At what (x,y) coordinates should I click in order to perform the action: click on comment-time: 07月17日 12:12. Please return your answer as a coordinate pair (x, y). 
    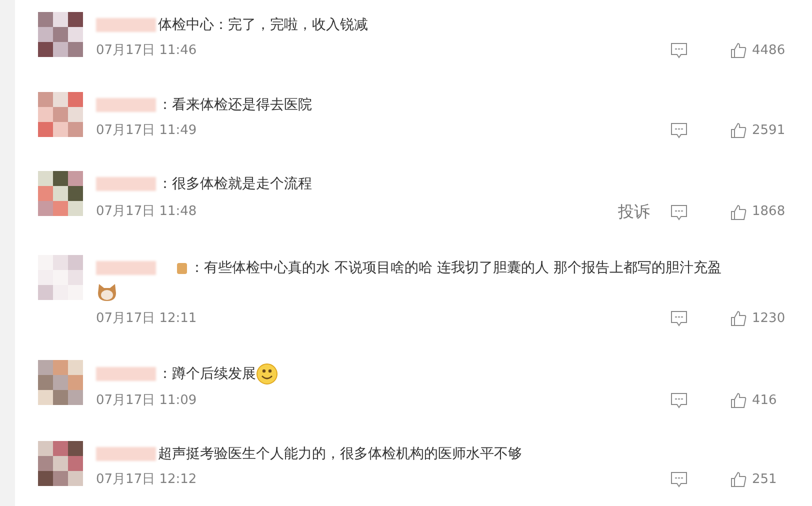
    Looking at the image, I should click on (147, 480).